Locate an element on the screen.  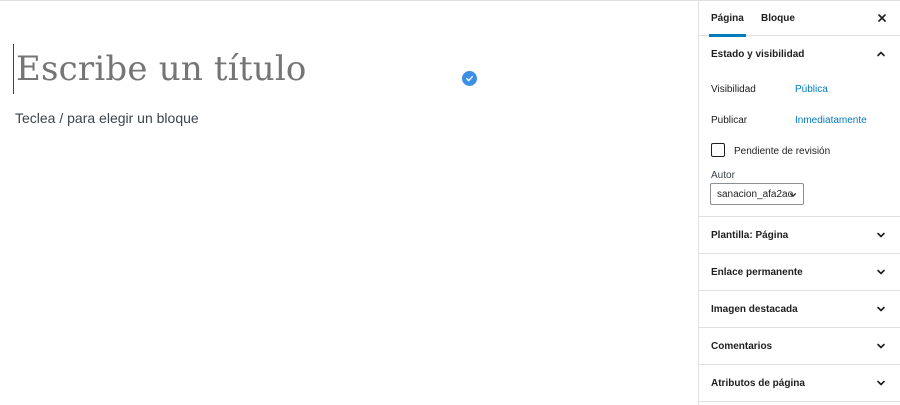
panel-header-template: Plantilla: Página is located at coordinates (799, 235).